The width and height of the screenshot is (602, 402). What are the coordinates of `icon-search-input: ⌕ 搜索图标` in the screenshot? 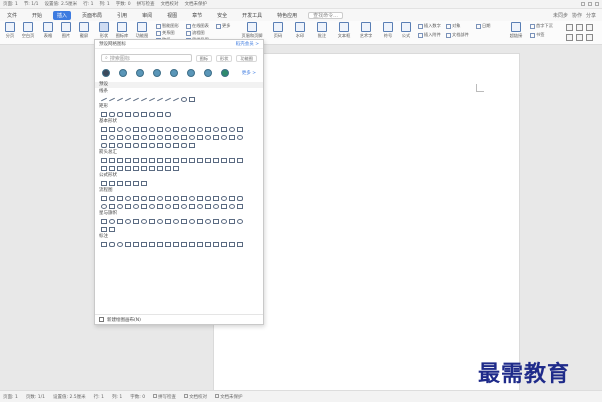 It's located at (146, 58).